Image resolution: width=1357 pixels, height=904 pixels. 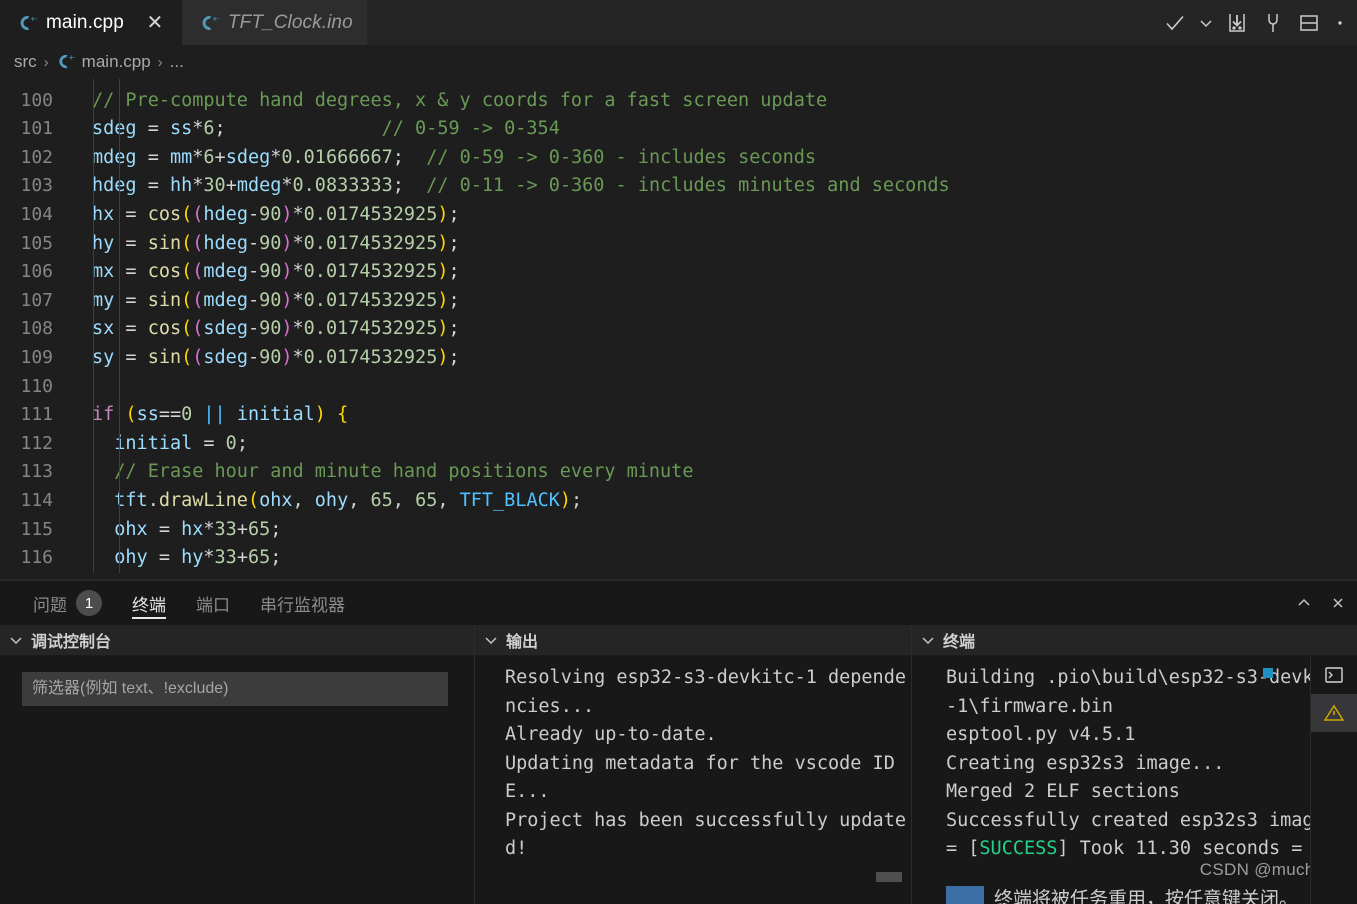 I want to click on cpp-file-icon: ++, so click(x=210, y=23).